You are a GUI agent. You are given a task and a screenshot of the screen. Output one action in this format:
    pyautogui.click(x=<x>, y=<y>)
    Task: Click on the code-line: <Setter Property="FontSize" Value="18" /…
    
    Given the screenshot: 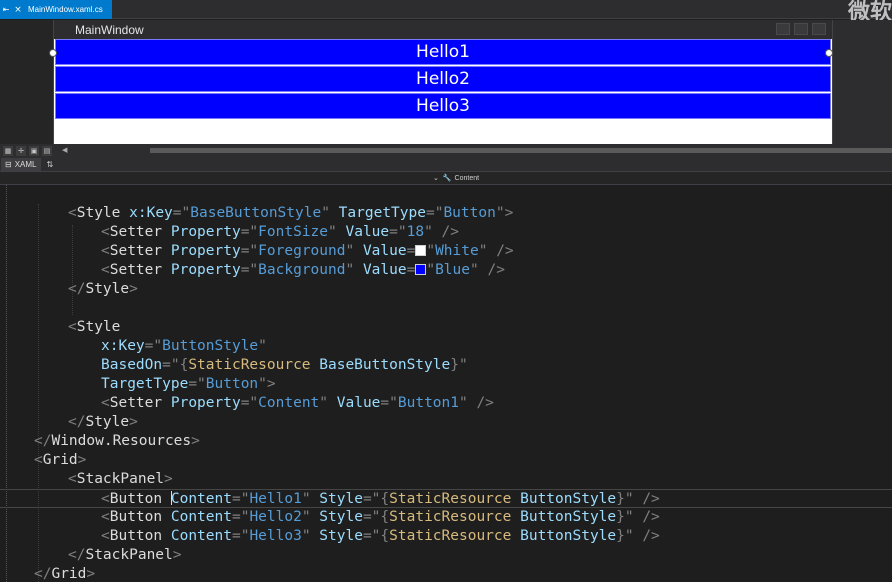 What is the action you would take?
    pyautogui.click(x=446, y=232)
    